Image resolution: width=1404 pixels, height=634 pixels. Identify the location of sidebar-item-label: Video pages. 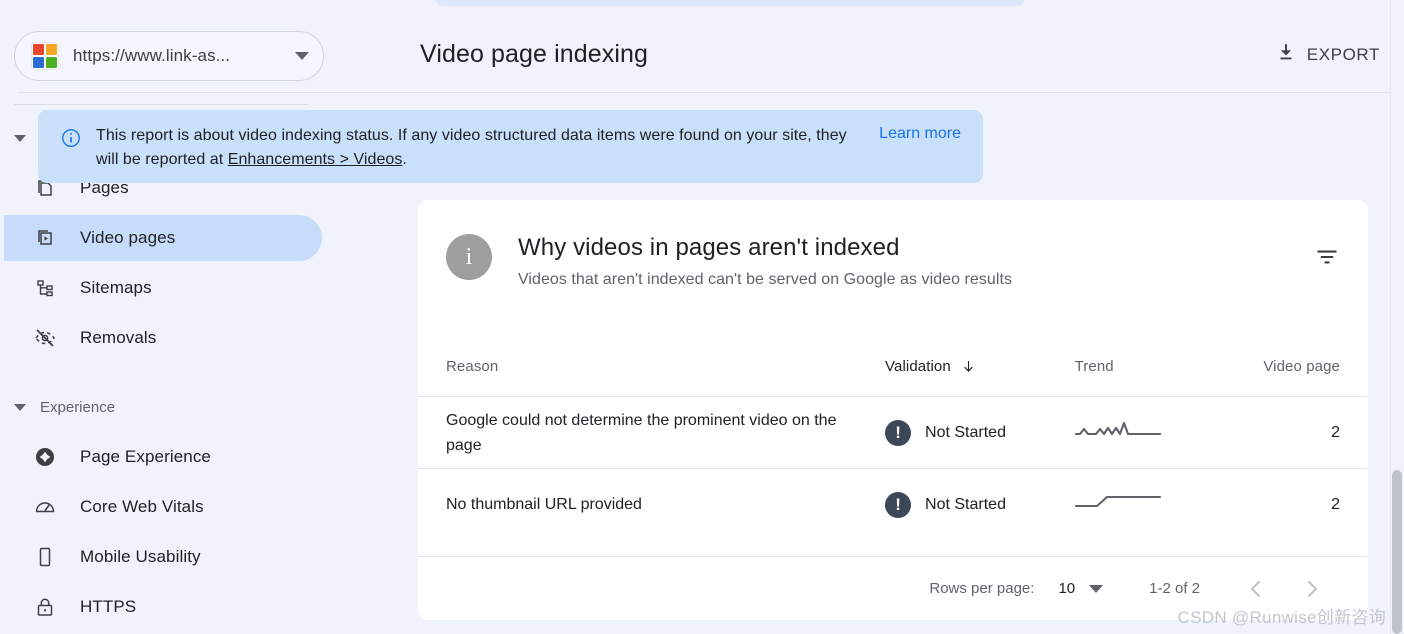
(128, 237).